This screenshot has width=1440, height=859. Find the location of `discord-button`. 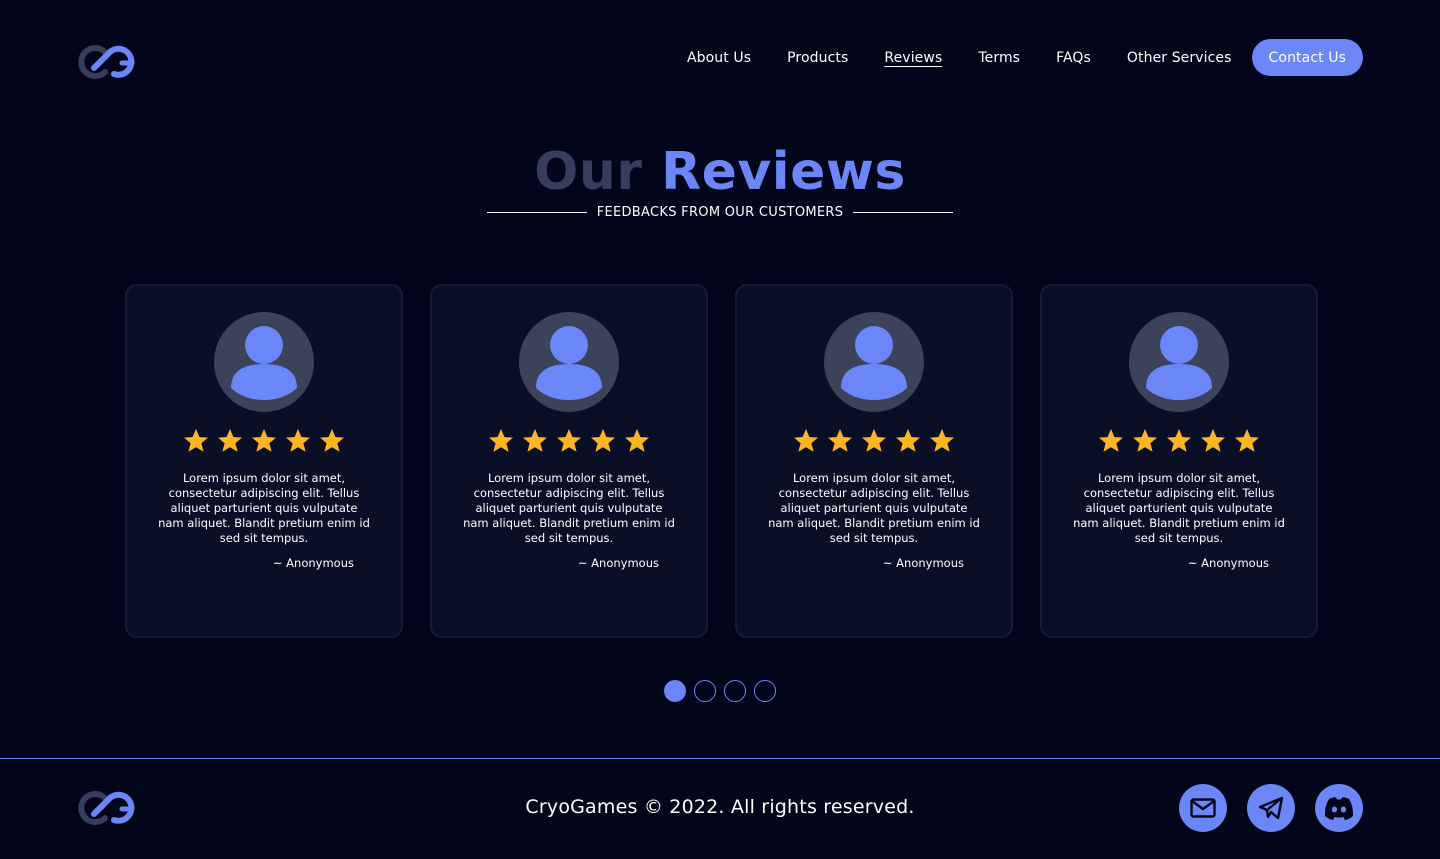

discord-button is located at coordinates (1339, 808).